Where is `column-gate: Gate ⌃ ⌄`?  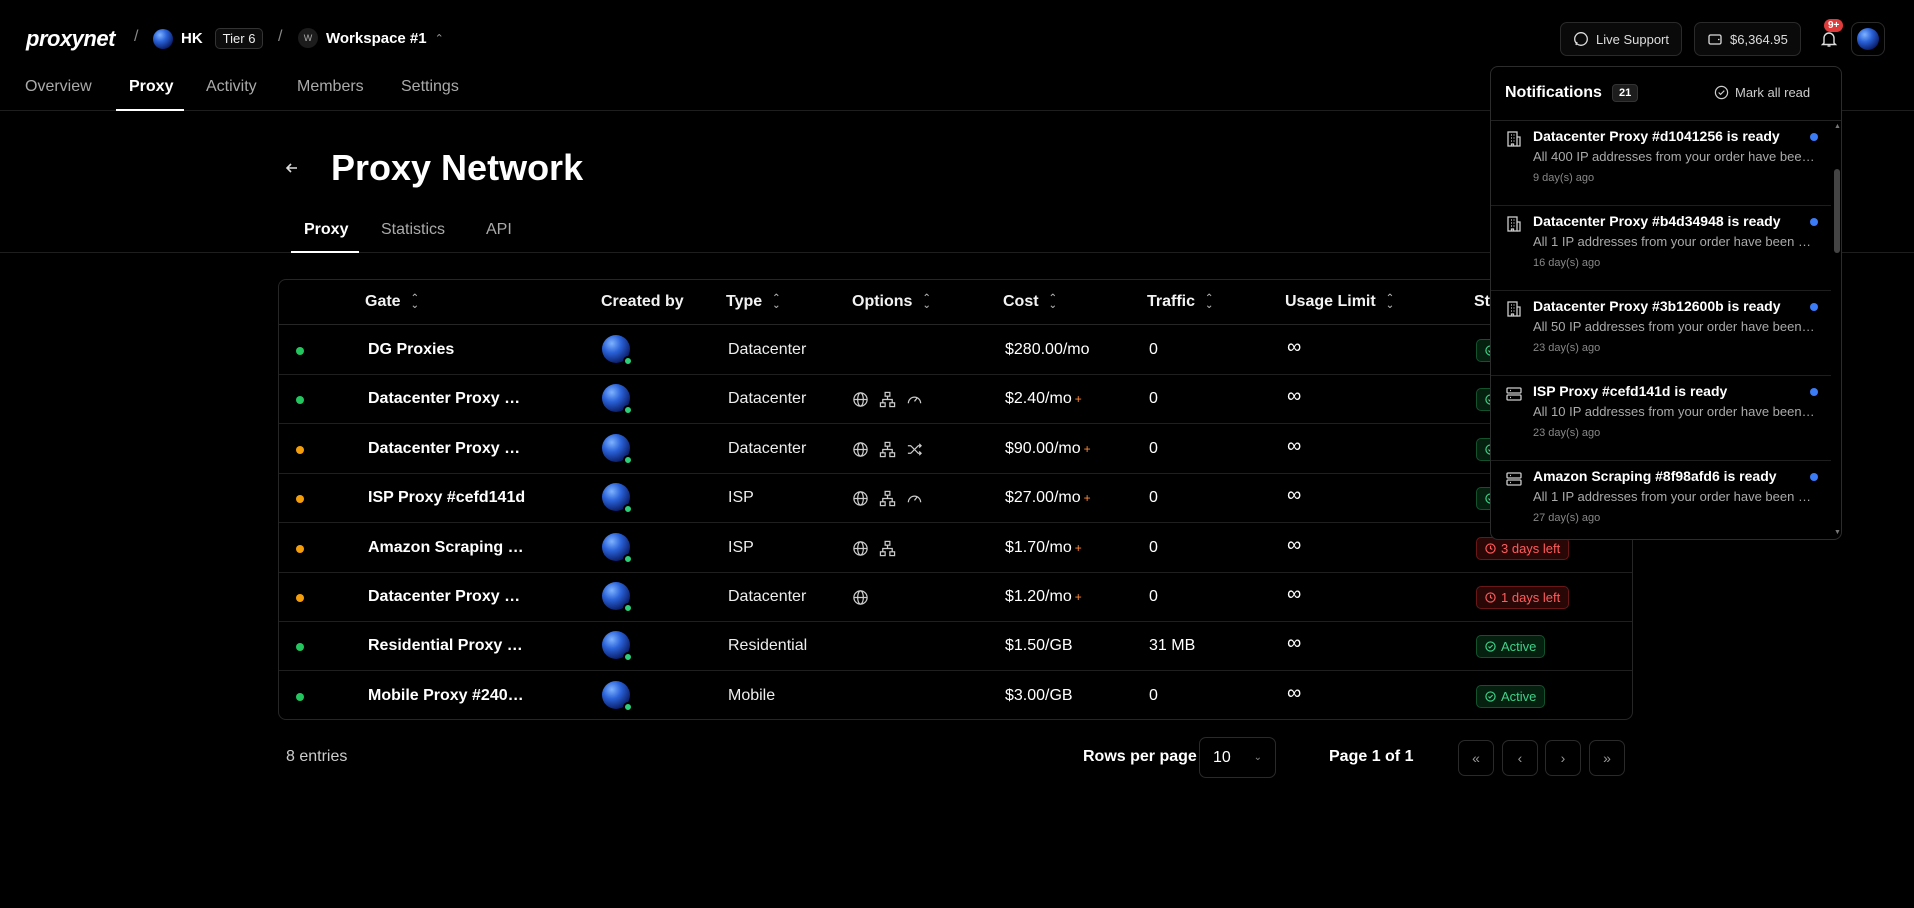 column-gate: Gate ⌃ ⌄ is located at coordinates (392, 302).